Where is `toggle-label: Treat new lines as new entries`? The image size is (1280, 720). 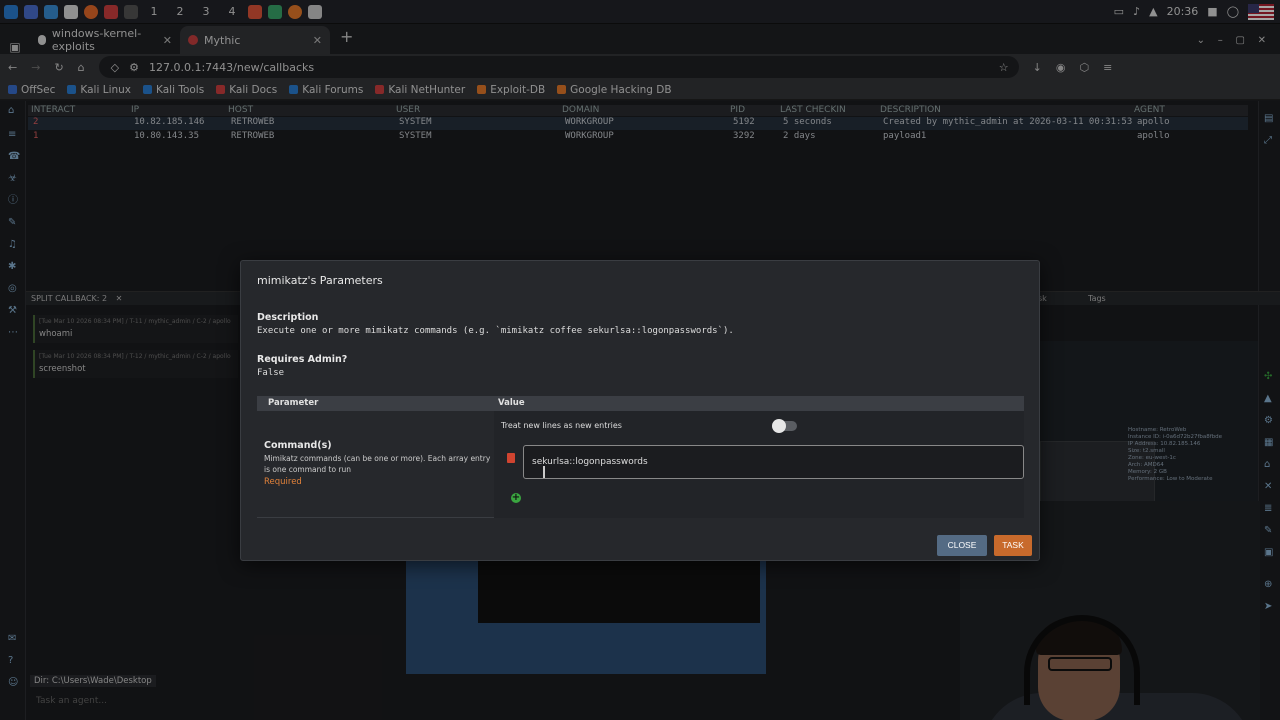 toggle-label: Treat new lines as new entries is located at coordinates (561, 425).